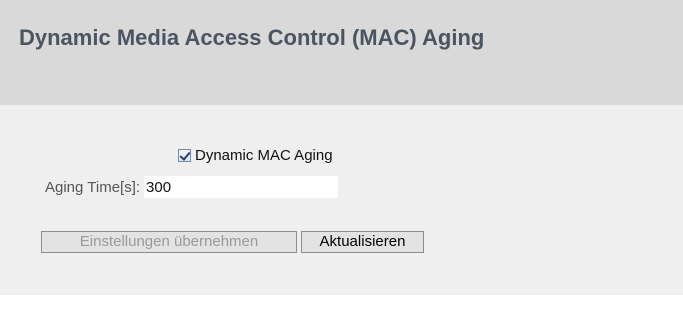  What do you see at coordinates (362, 242) in the screenshot?
I see `refresh-button: Aktualisieren` at bounding box center [362, 242].